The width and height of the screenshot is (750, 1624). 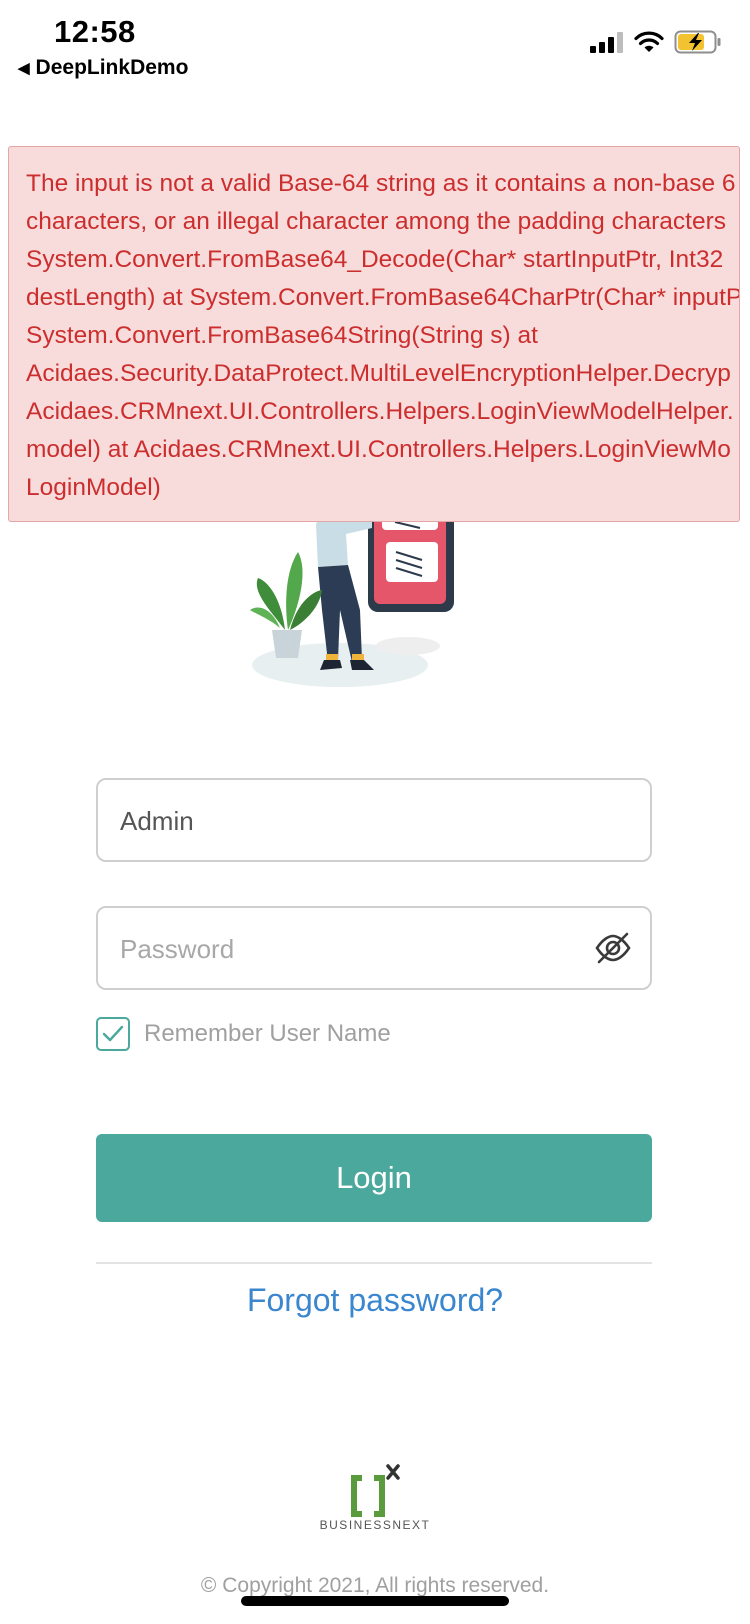 I want to click on divider, so click(x=374, y=1263).